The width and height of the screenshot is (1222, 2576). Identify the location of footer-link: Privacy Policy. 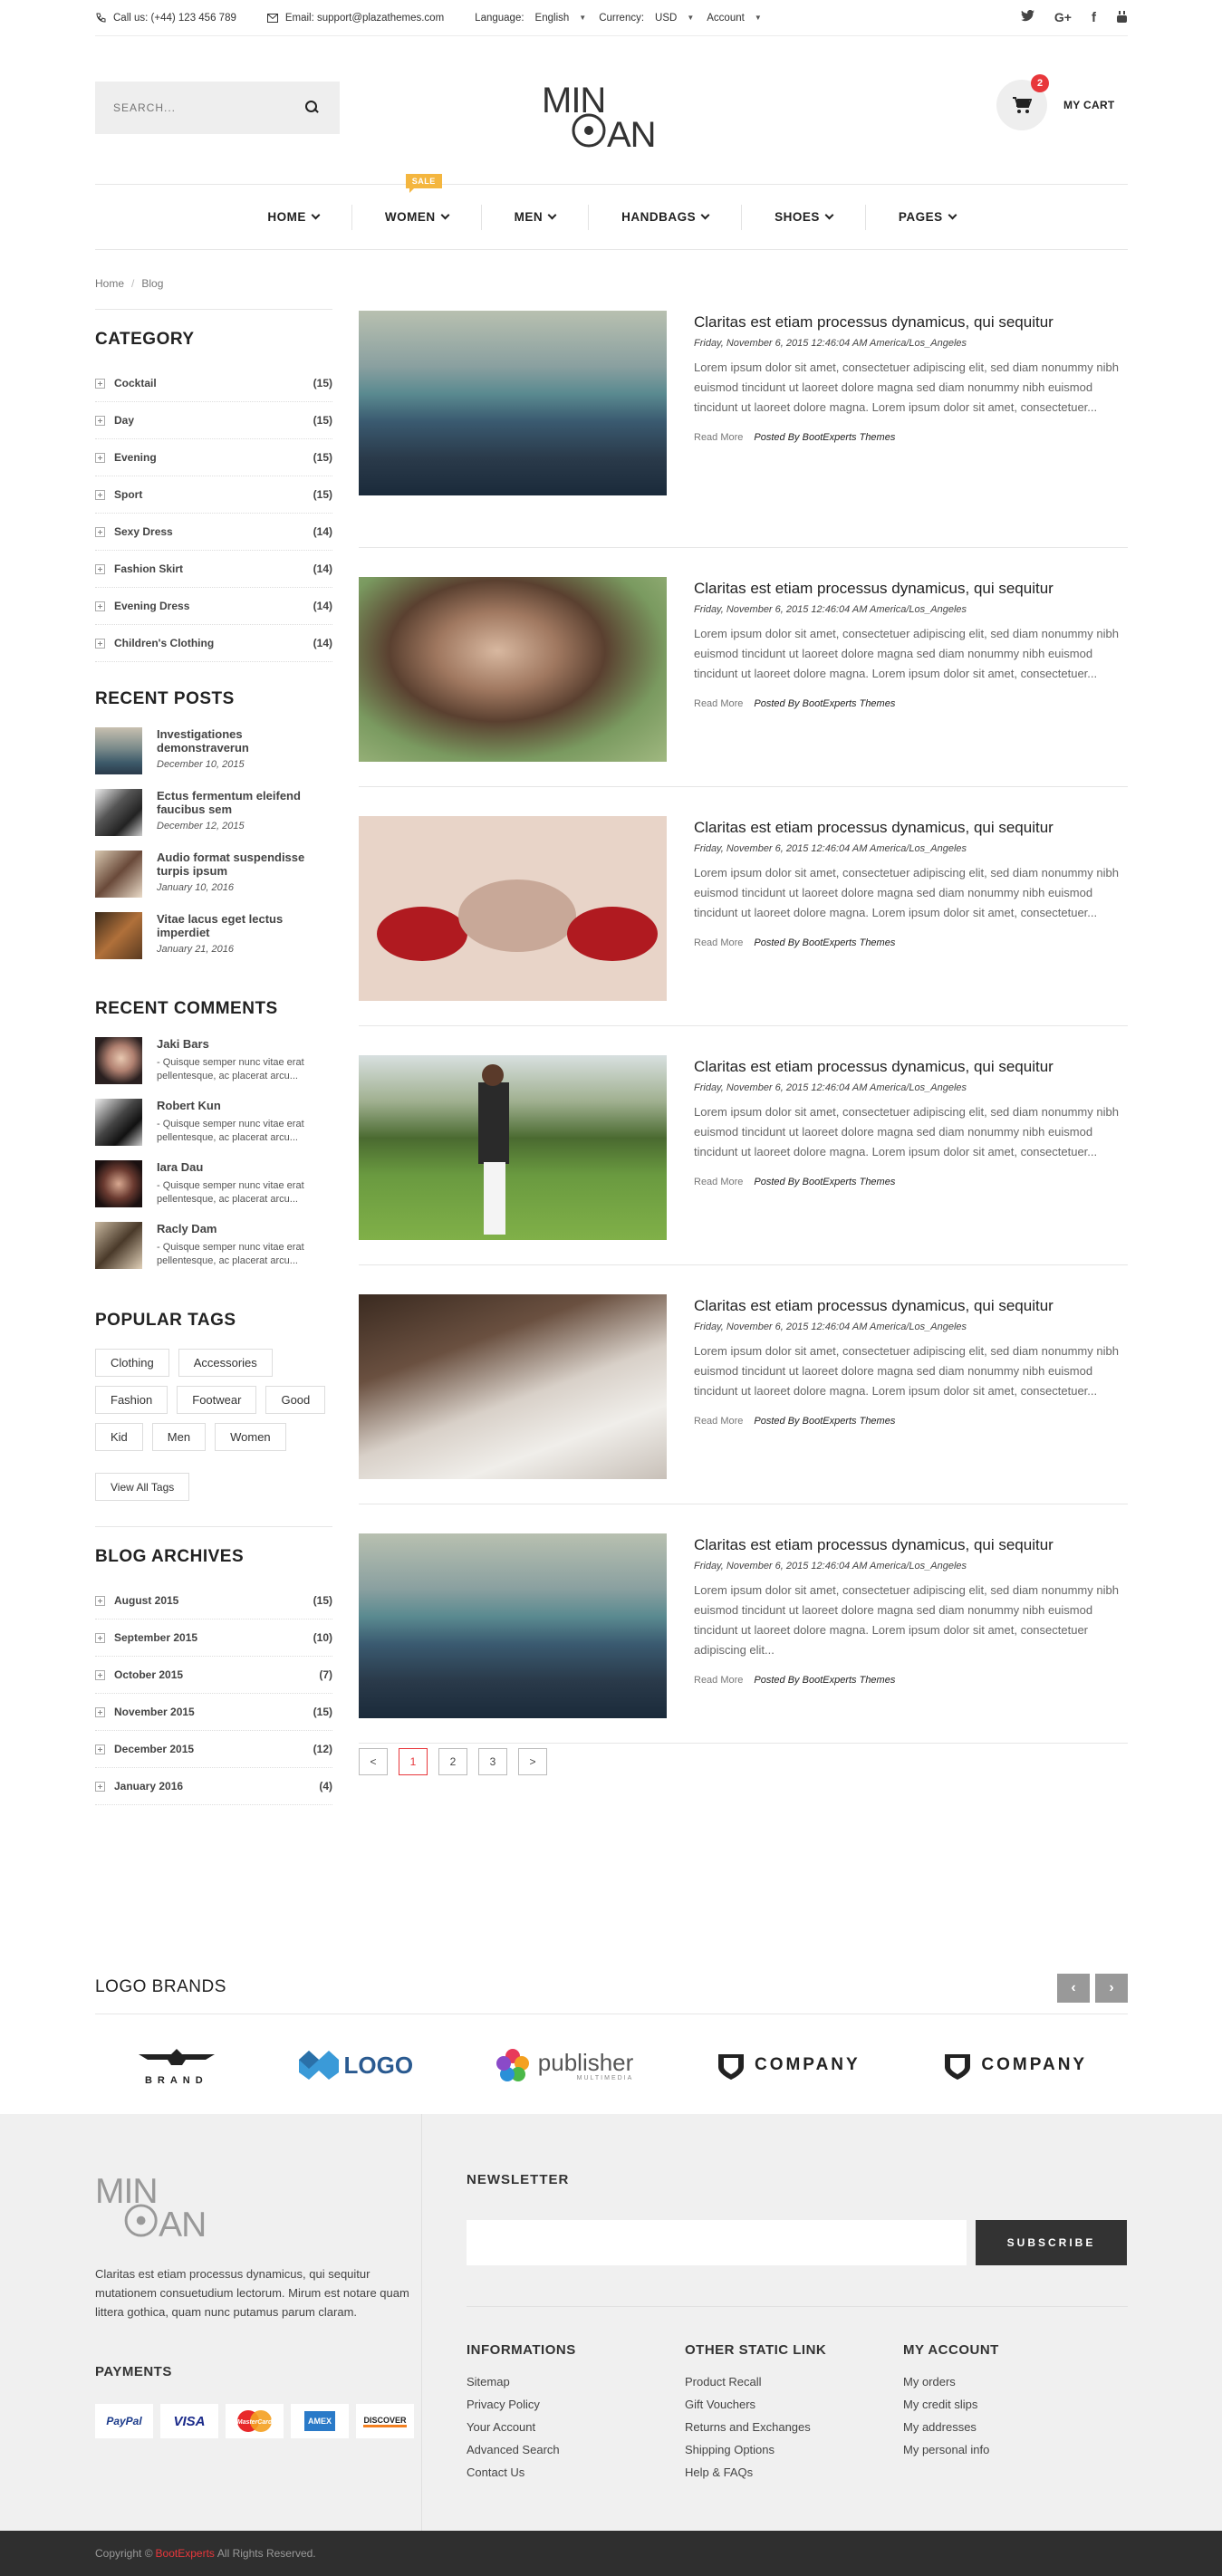
(521, 2404).